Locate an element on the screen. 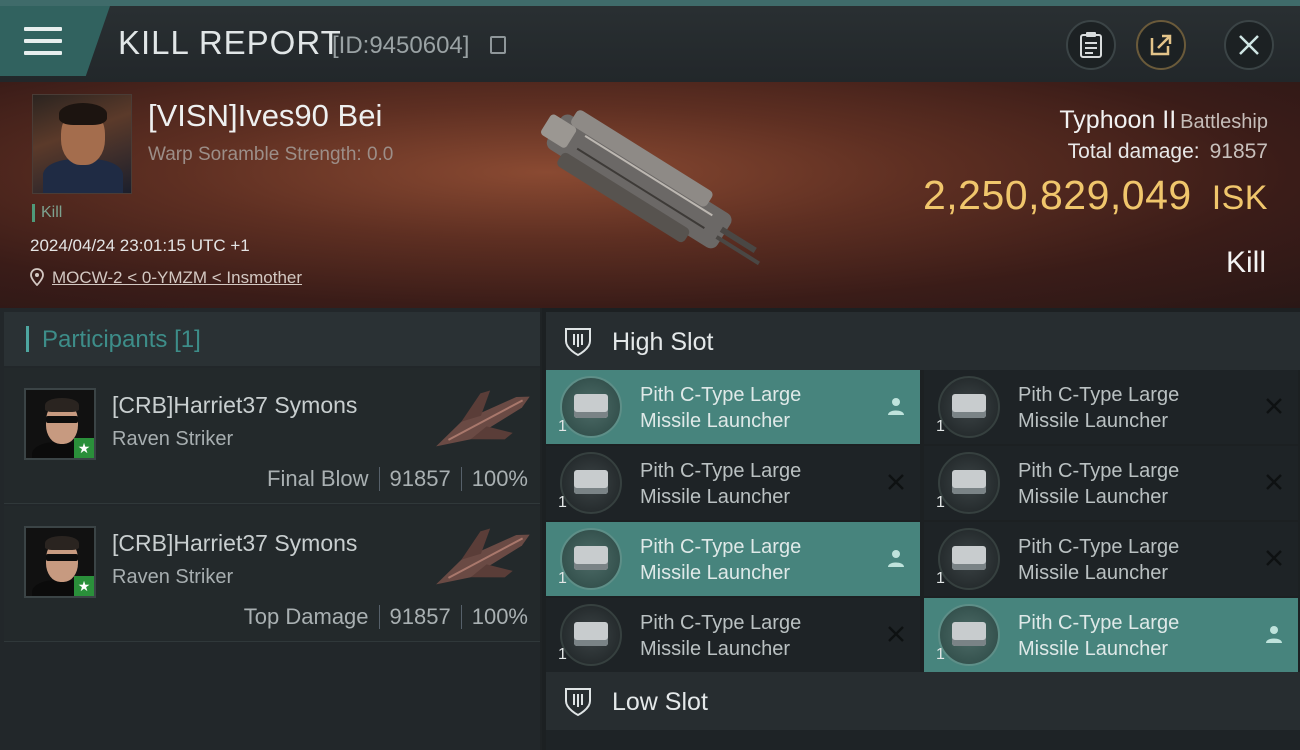  kill-timestamp: 2024/04/24 23:01:15 UTC +1 is located at coordinates (140, 245).